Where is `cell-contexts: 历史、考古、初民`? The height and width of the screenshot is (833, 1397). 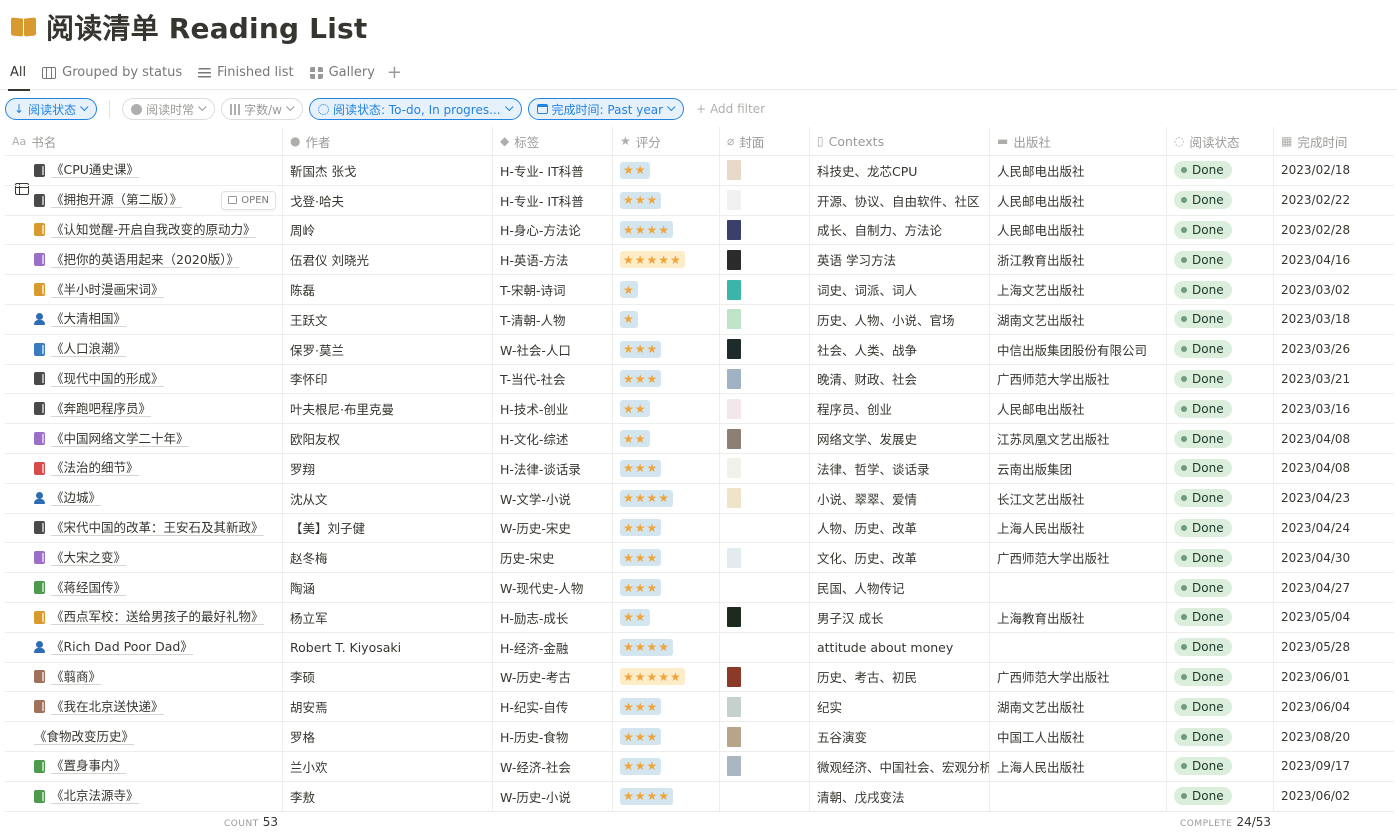
cell-contexts: 历史、考古、初民 is located at coordinates (900, 677).